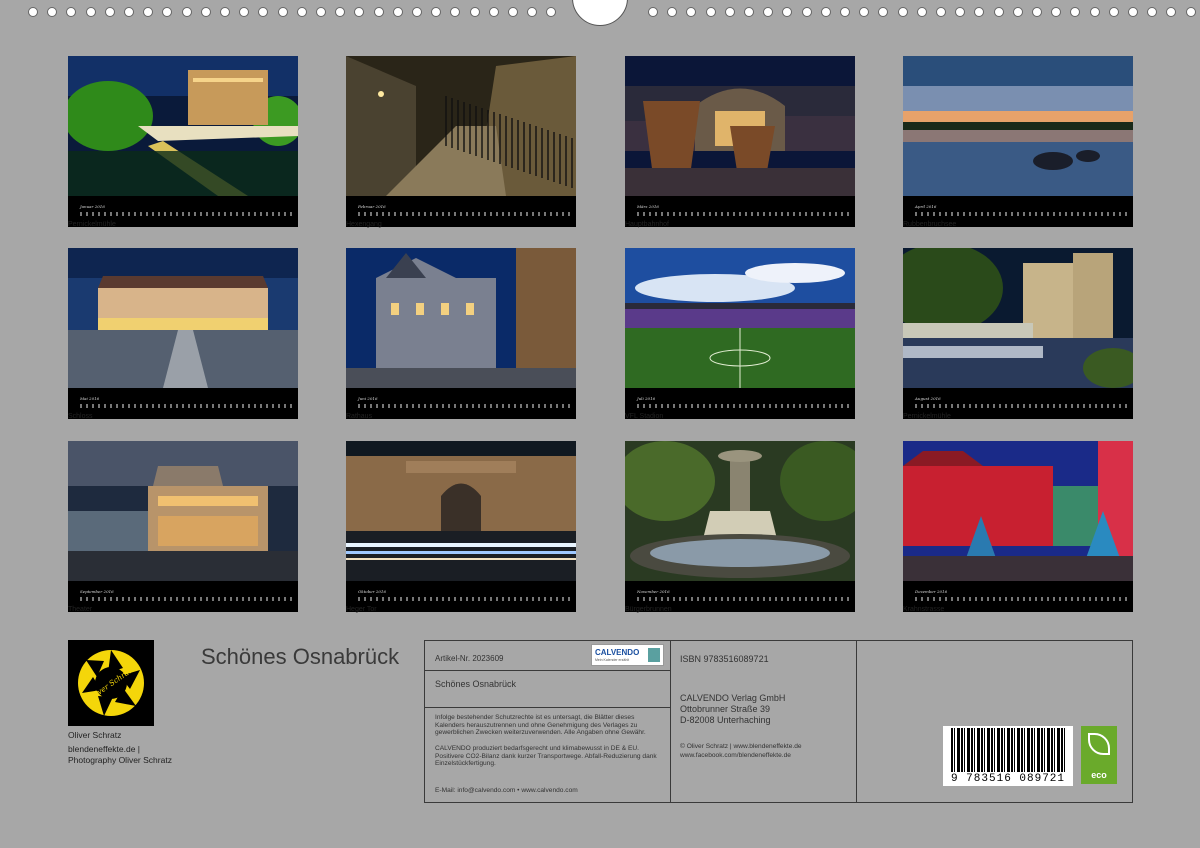 The image size is (1200, 848). Describe the element at coordinates (95, 735) in the screenshot. I see `author-name: Oliver Schratz` at that location.